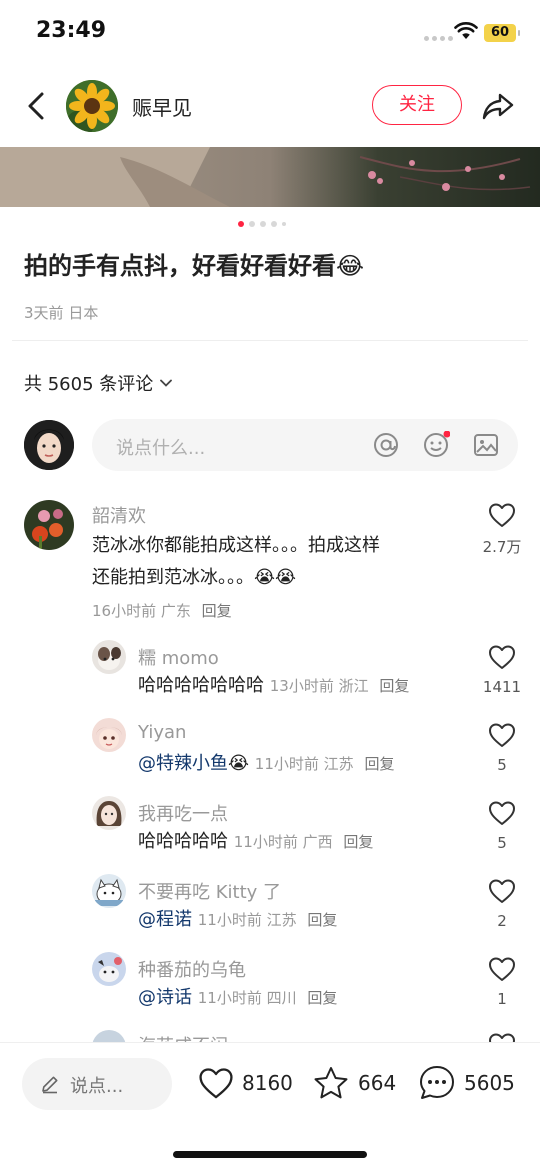  What do you see at coordinates (270, 1154) in the screenshot?
I see `home-indicator` at bounding box center [270, 1154].